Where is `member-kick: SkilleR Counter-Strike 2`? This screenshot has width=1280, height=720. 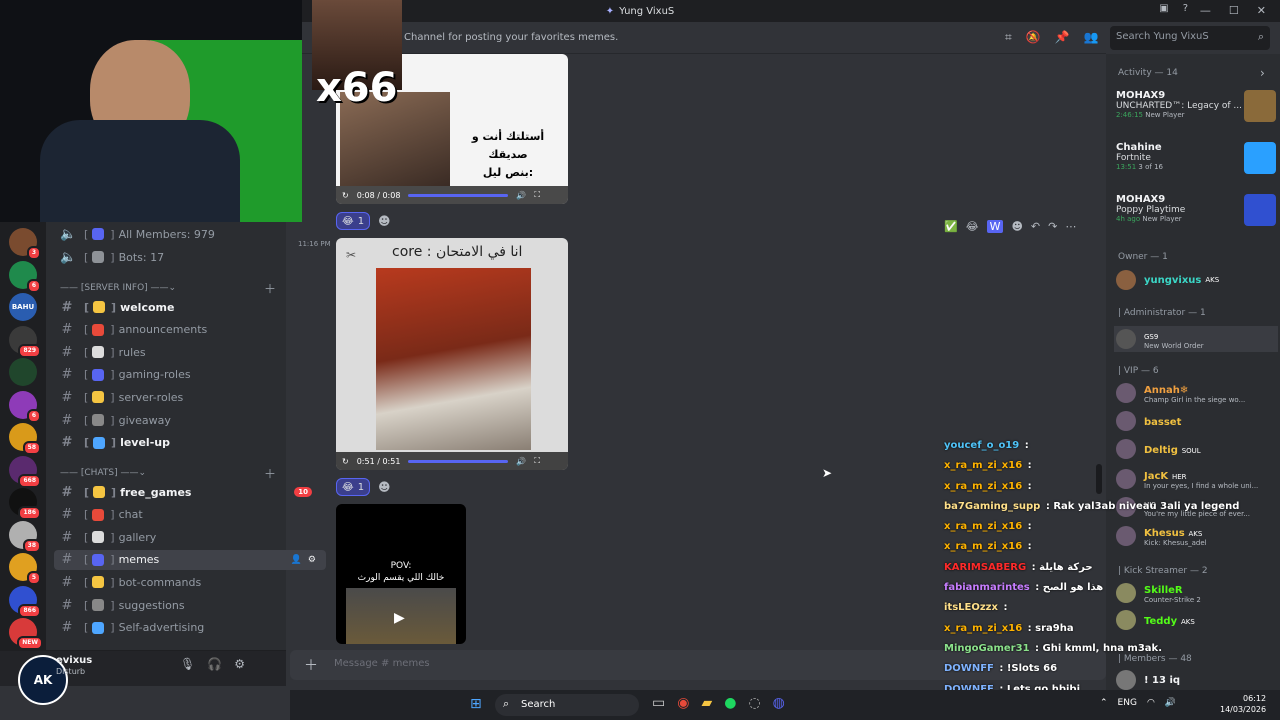 member-kick: SkilleR Counter-Strike 2 is located at coordinates (1196, 593).